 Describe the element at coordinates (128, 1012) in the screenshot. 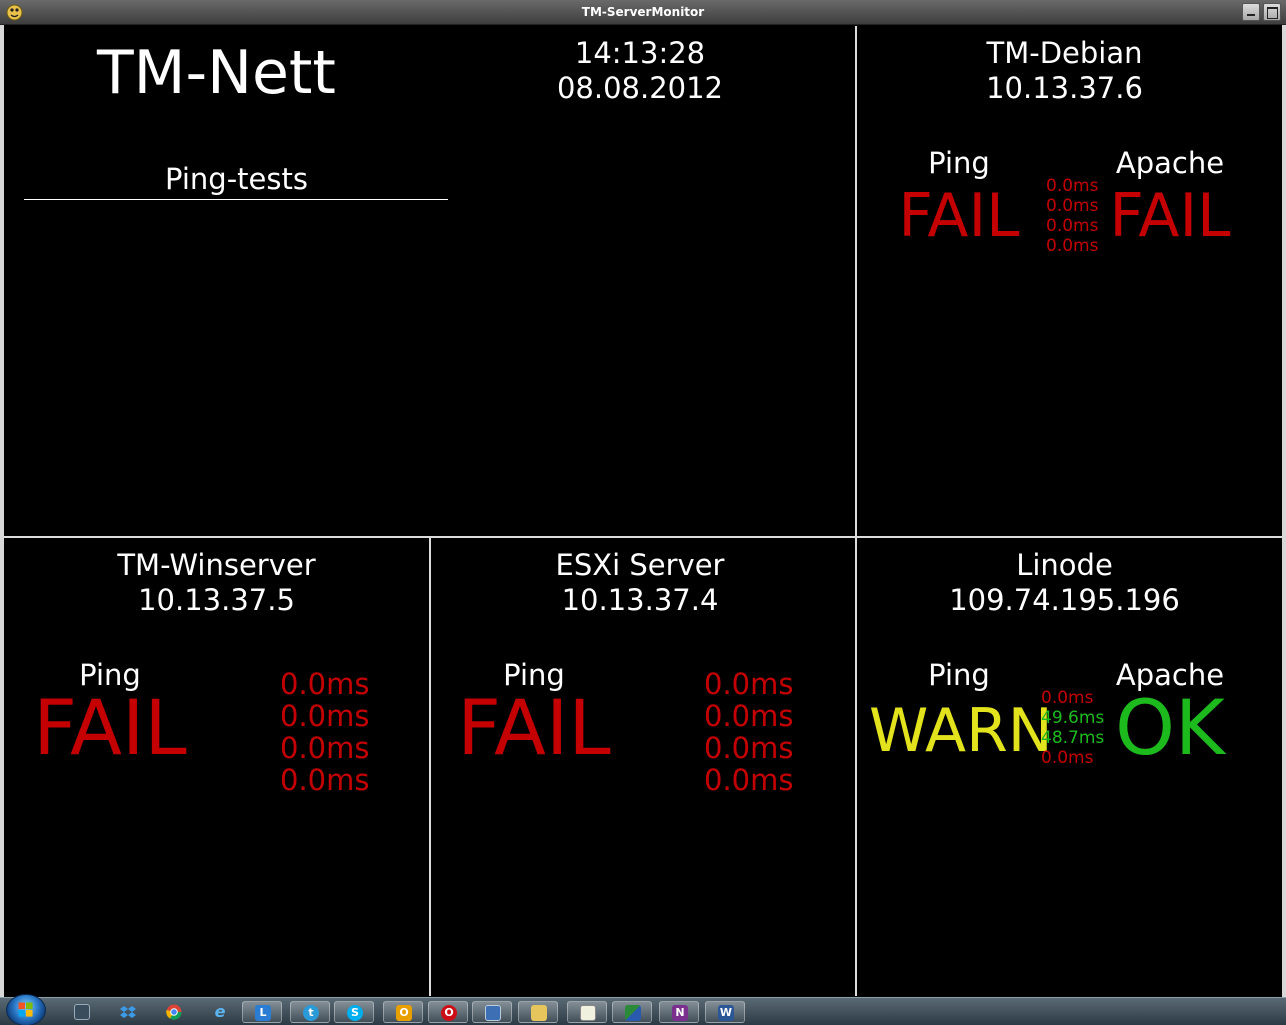

I see `dropbox-icon` at that location.